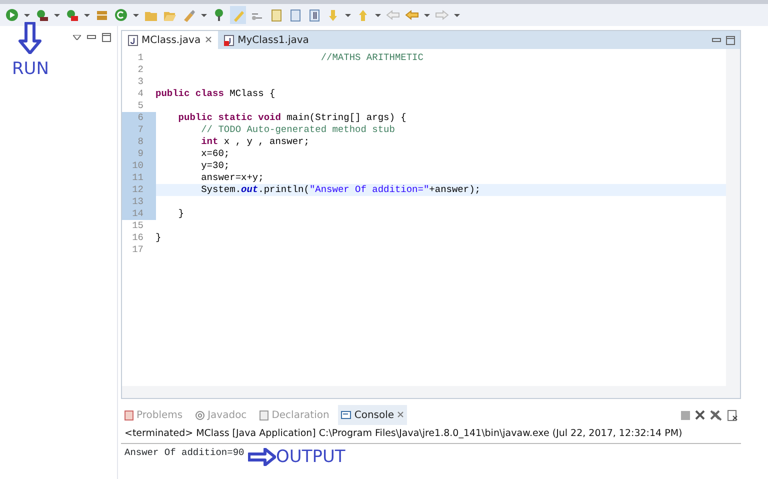 The image size is (768, 479). What do you see at coordinates (121, 15) in the screenshot?
I see `new-class-icon` at bounding box center [121, 15].